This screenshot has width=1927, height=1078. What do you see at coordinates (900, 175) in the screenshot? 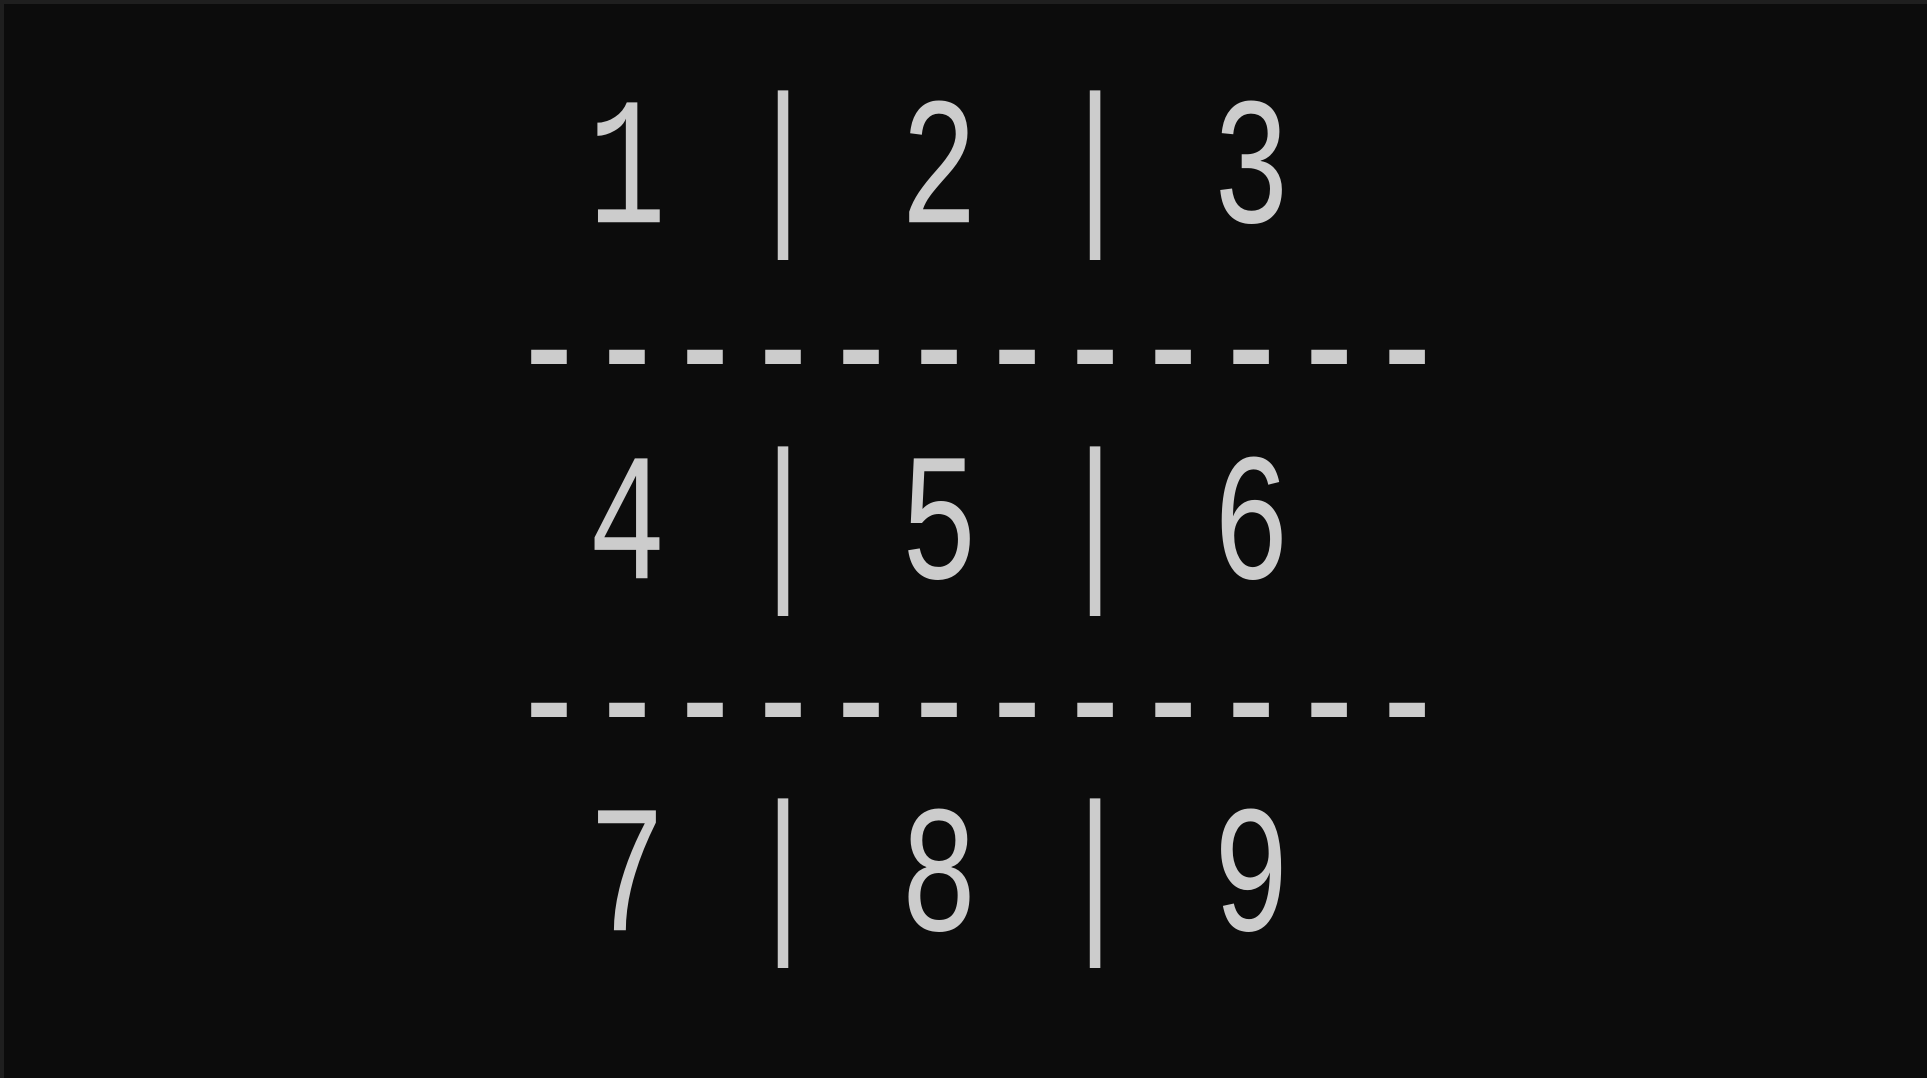
I see `board-row-1: 1 | 2 | 3` at bounding box center [900, 175].